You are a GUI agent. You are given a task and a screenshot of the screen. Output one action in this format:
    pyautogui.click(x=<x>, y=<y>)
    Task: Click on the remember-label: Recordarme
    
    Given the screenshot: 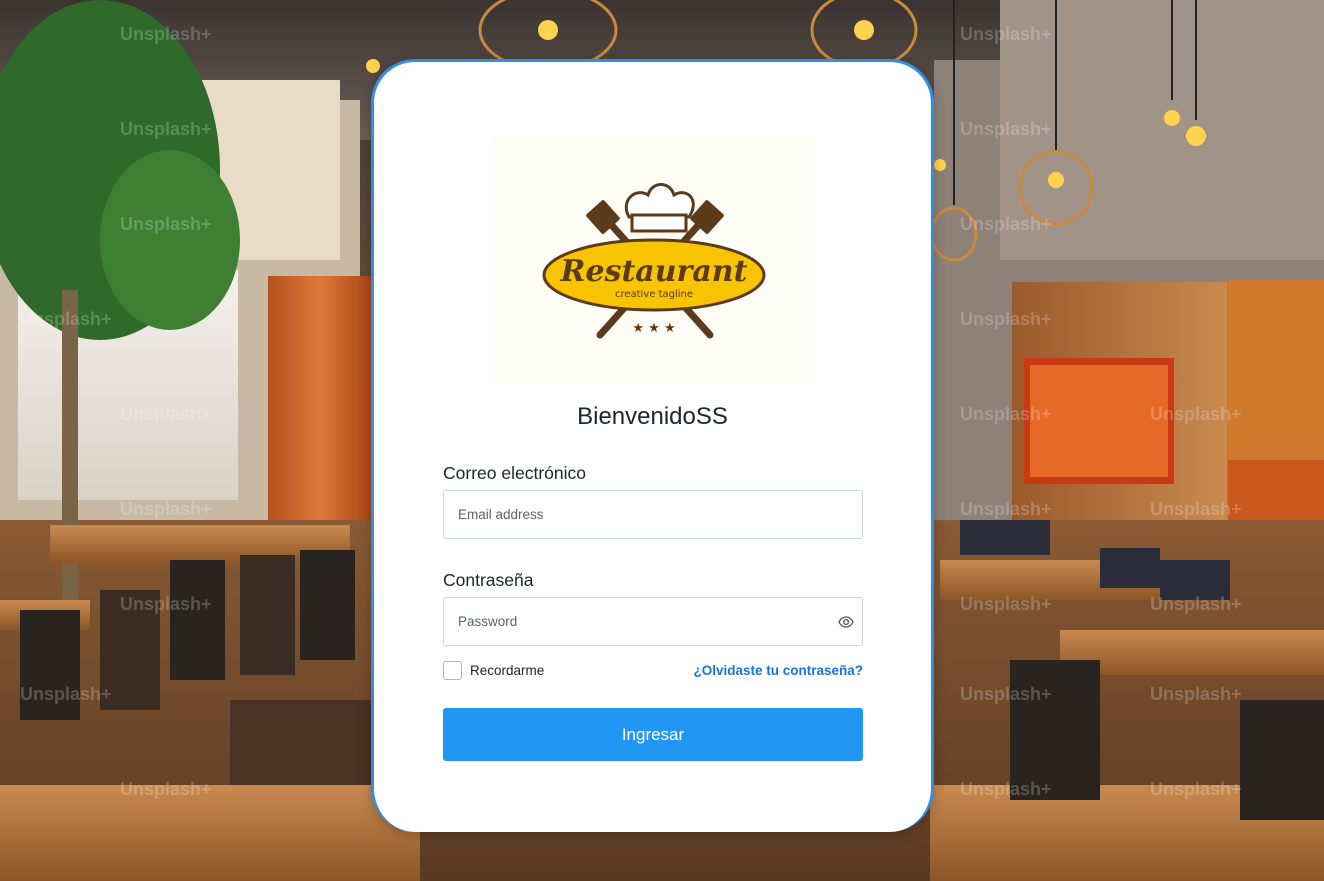 What is the action you would take?
    pyautogui.click(x=507, y=670)
    